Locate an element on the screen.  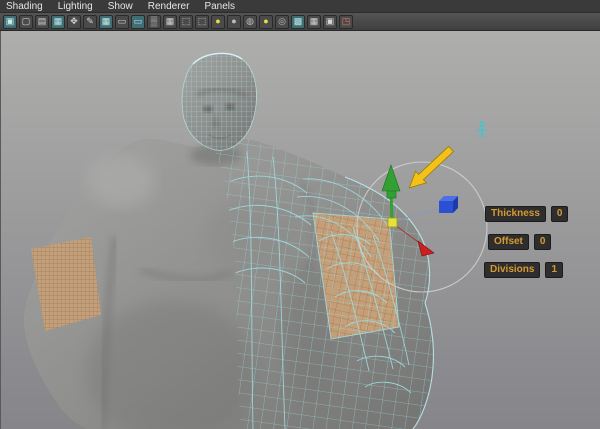
resolution-gate-icon: ▭ is located at coordinates (138, 21).